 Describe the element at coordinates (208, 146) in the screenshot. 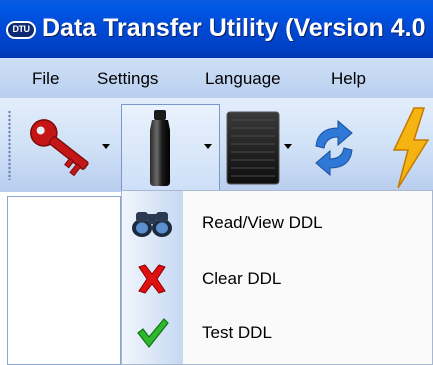

I see `usb-dropdown-arrow` at that location.